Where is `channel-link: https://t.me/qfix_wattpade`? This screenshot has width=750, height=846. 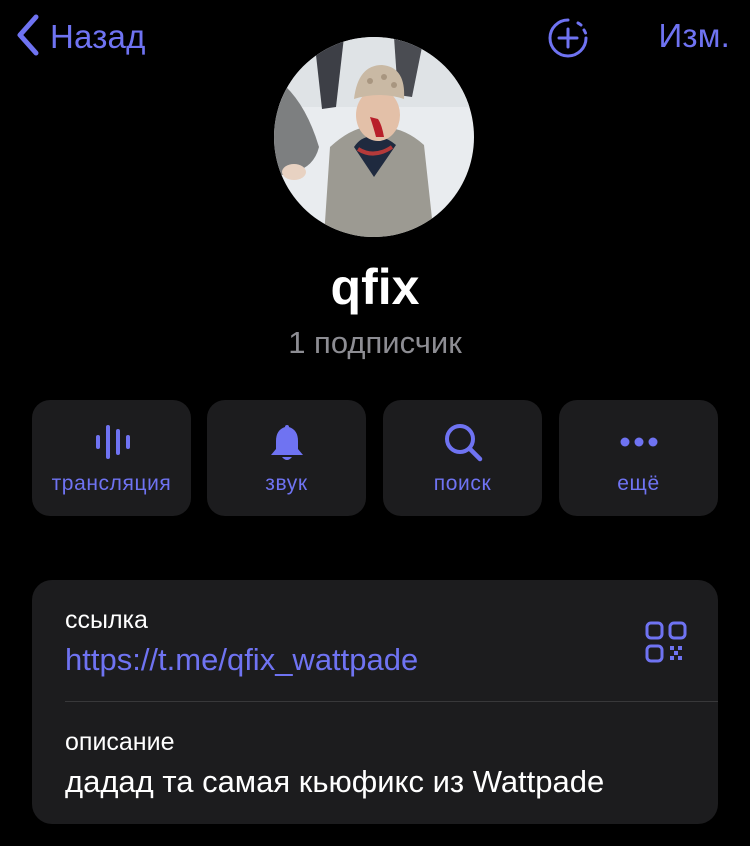
channel-link: https://t.me/qfix_wattpade is located at coordinates (241, 660).